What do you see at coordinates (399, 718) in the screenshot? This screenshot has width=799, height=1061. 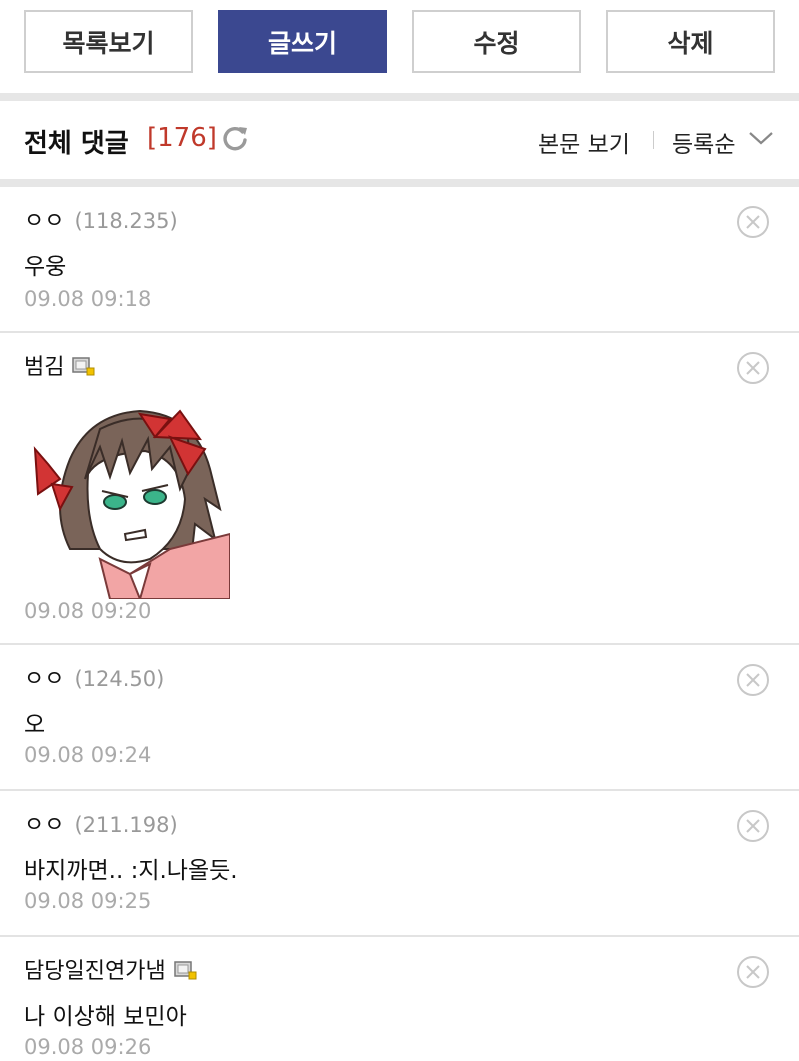 I see `comment-item: ㅇㅇ (124.50) 오 09.08 09:24` at bounding box center [399, 718].